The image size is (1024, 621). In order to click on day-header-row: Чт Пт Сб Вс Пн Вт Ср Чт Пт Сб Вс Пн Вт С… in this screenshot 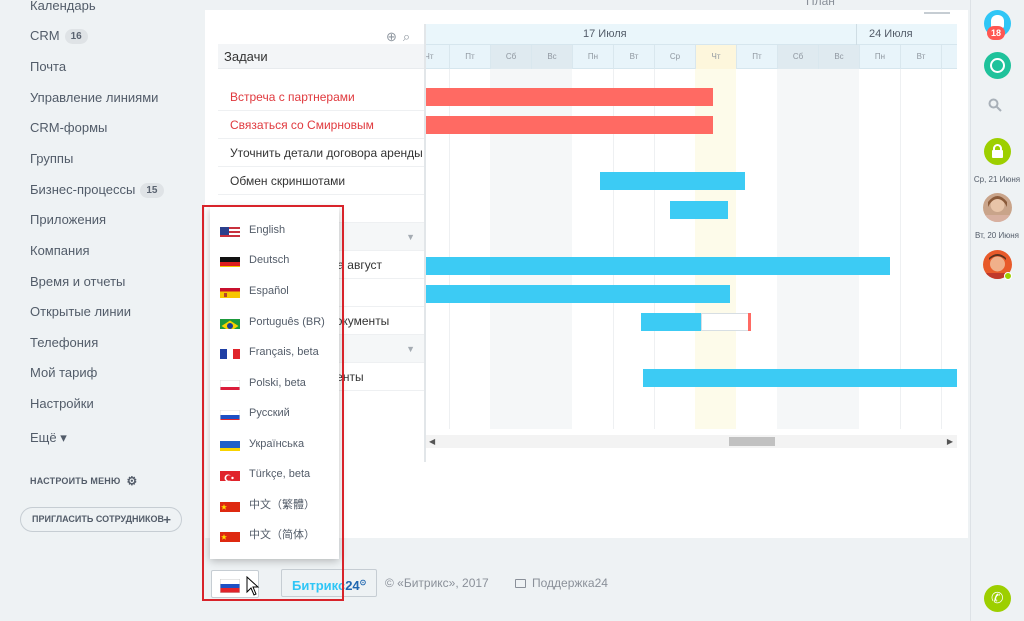, I will do `click(691, 57)`.